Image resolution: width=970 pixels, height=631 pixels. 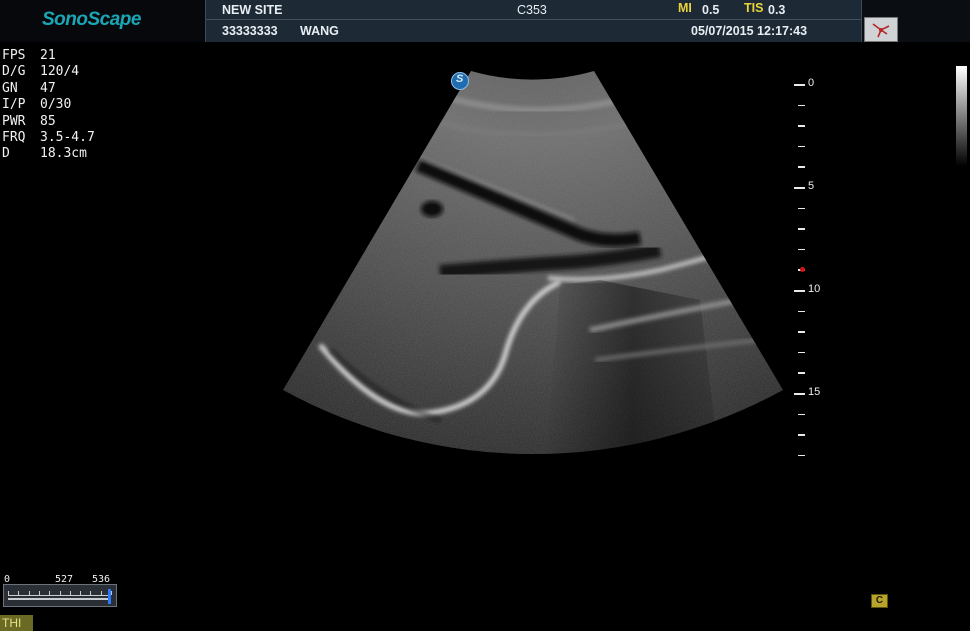 I want to click on depth-label: 15, so click(x=814, y=392).